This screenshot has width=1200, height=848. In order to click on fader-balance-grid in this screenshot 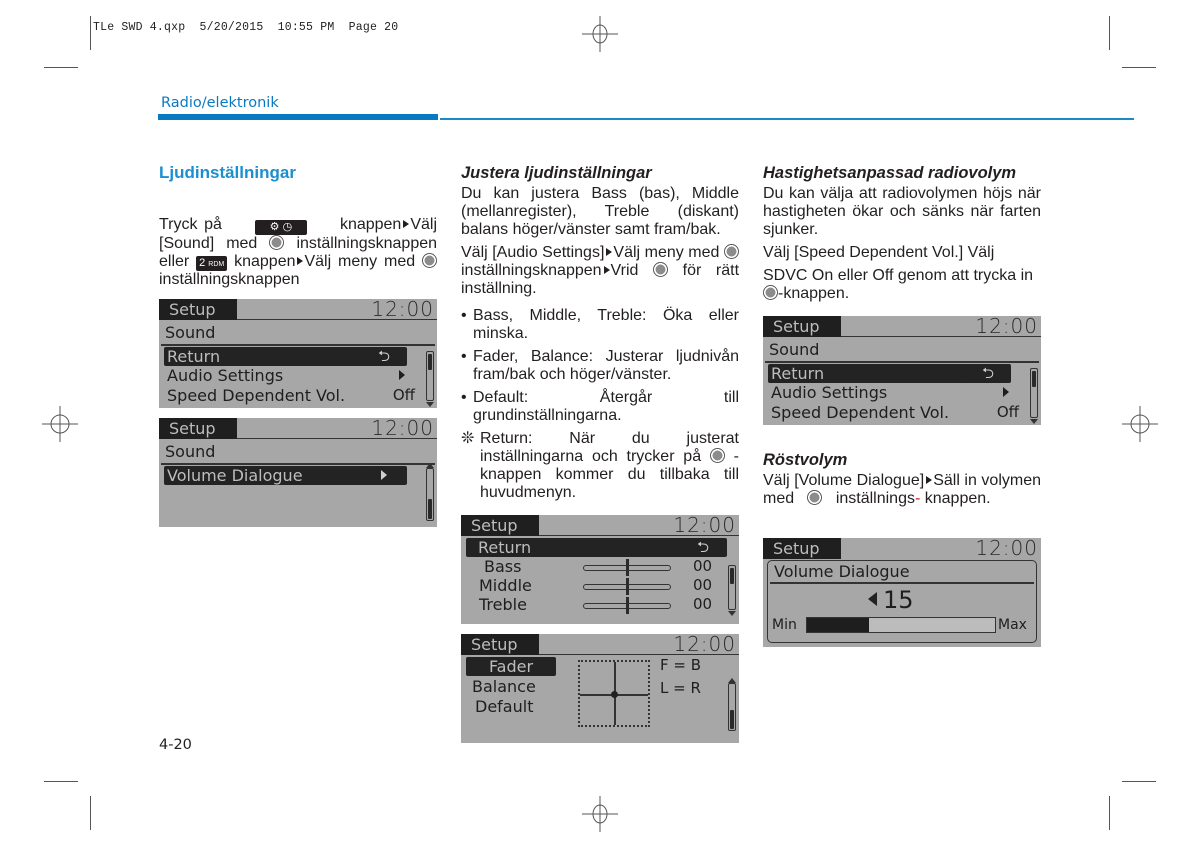, I will do `click(614, 693)`.